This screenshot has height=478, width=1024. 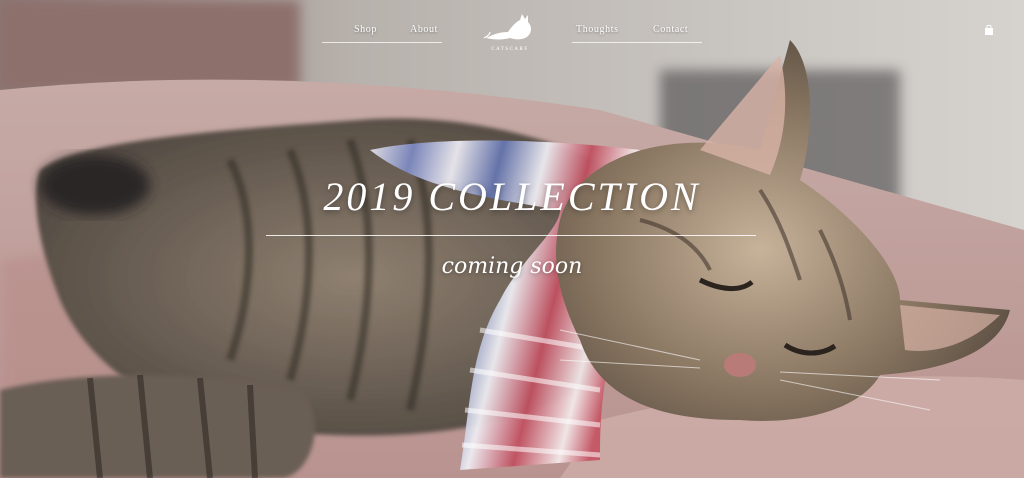 I want to click on nav-right-divider, so click(x=637, y=42).